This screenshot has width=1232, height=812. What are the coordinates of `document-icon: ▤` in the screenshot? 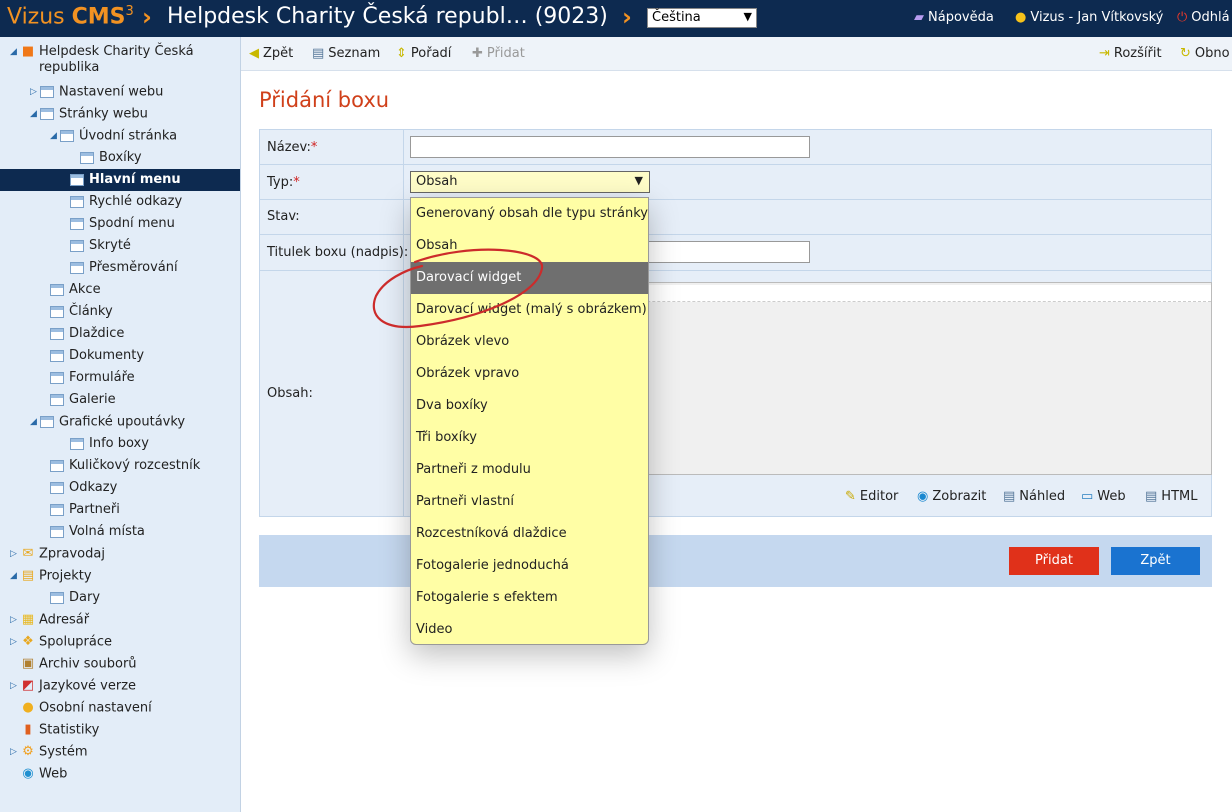 It's located at (1009, 496).